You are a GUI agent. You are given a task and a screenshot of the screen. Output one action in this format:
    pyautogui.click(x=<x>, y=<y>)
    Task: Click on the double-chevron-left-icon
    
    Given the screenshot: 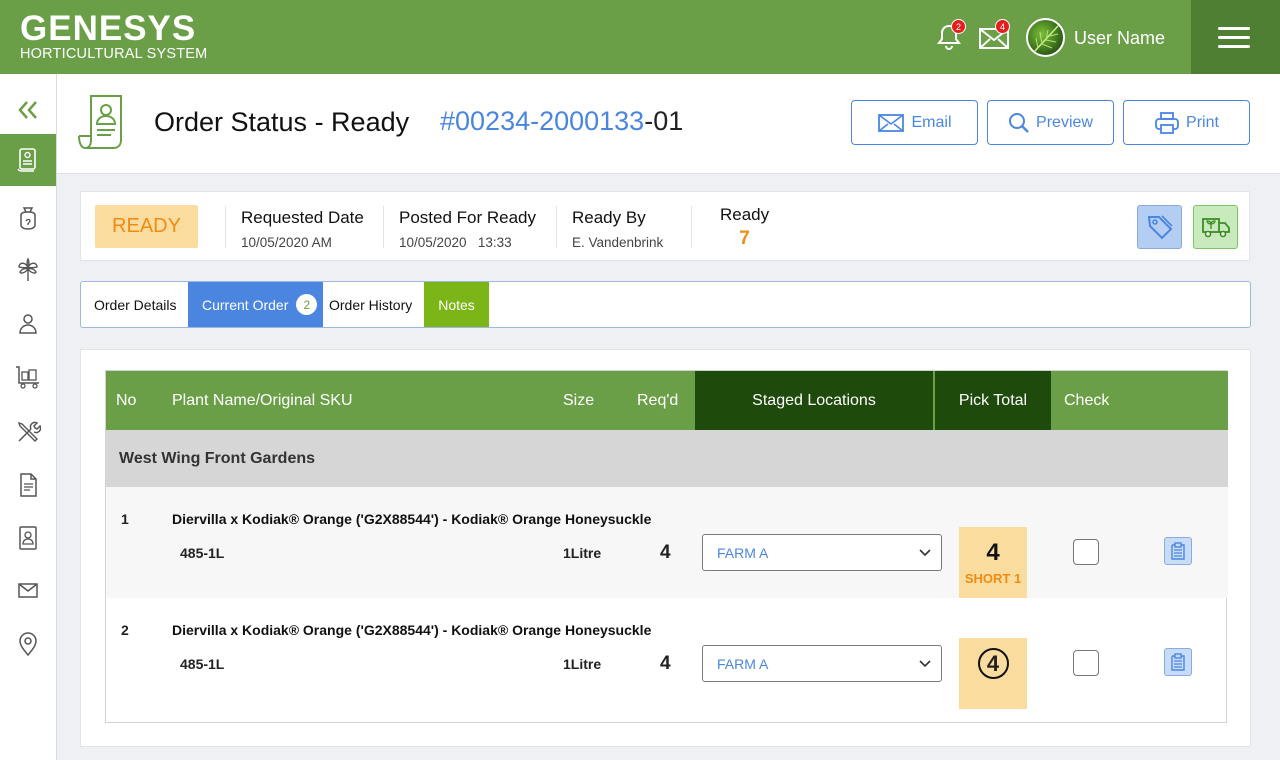 What is the action you would take?
    pyautogui.click(x=27, y=110)
    